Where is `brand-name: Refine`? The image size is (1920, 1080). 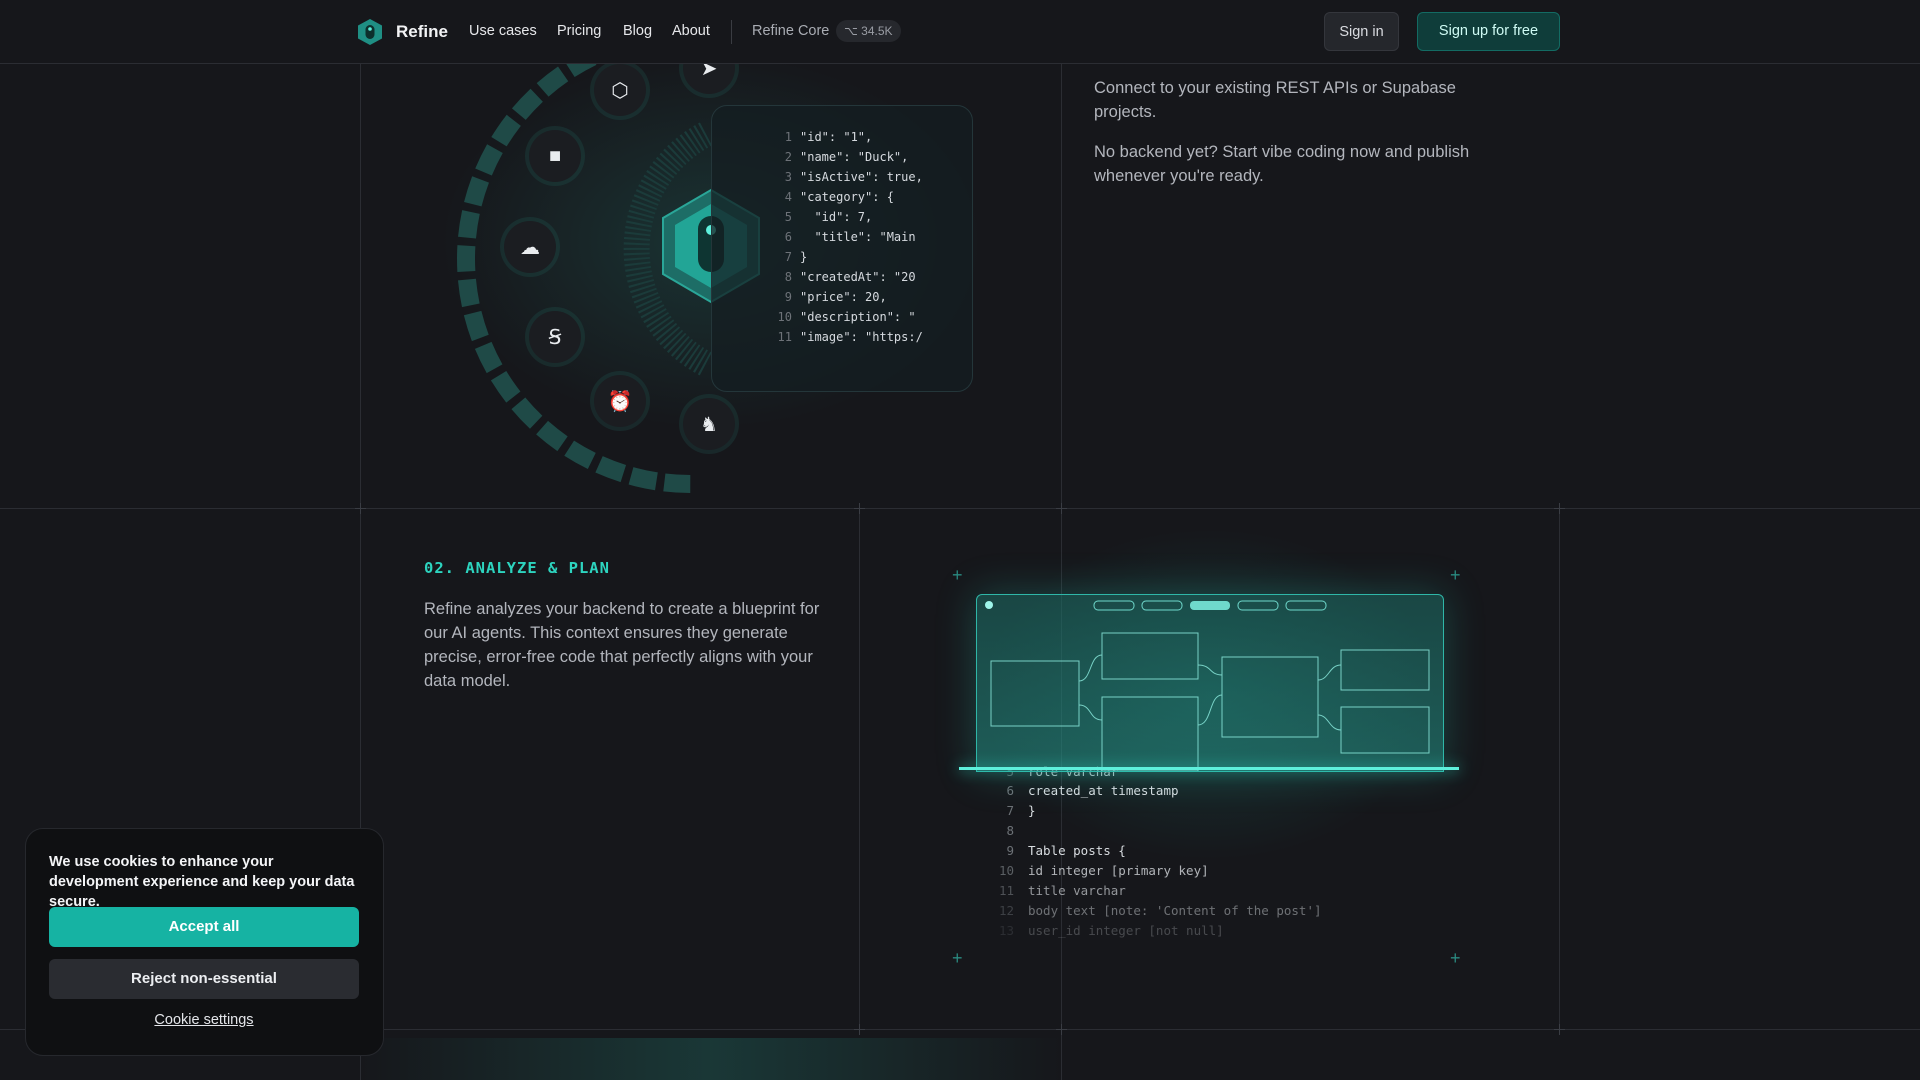
brand-name: Refine is located at coordinates (422, 32).